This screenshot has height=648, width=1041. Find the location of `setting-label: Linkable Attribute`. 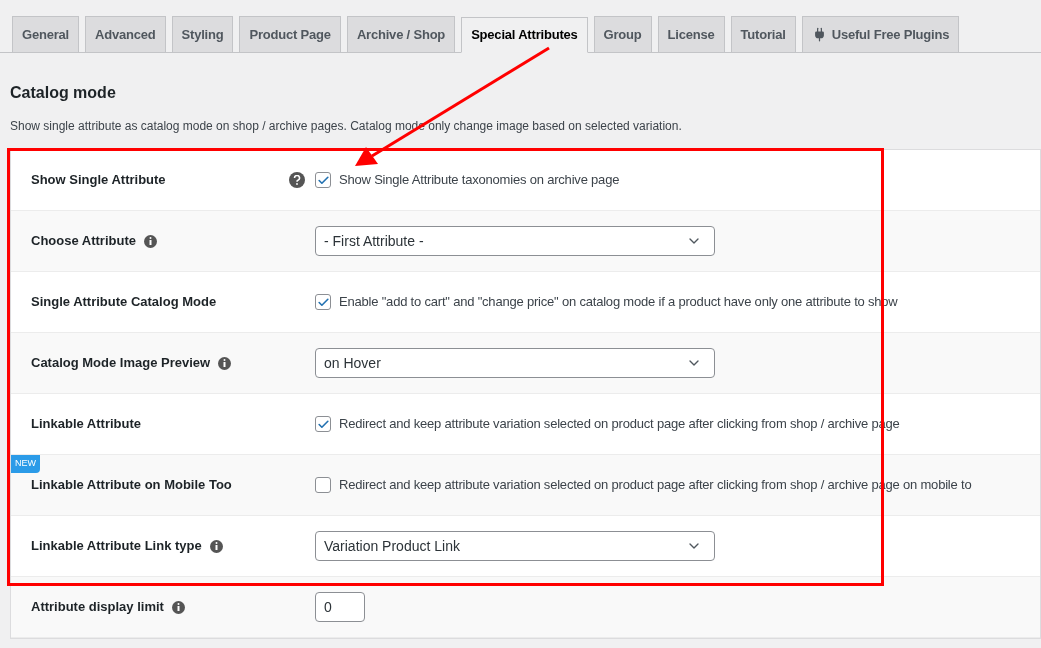

setting-label: Linkable Attribute is located at coordinates (86, 424).